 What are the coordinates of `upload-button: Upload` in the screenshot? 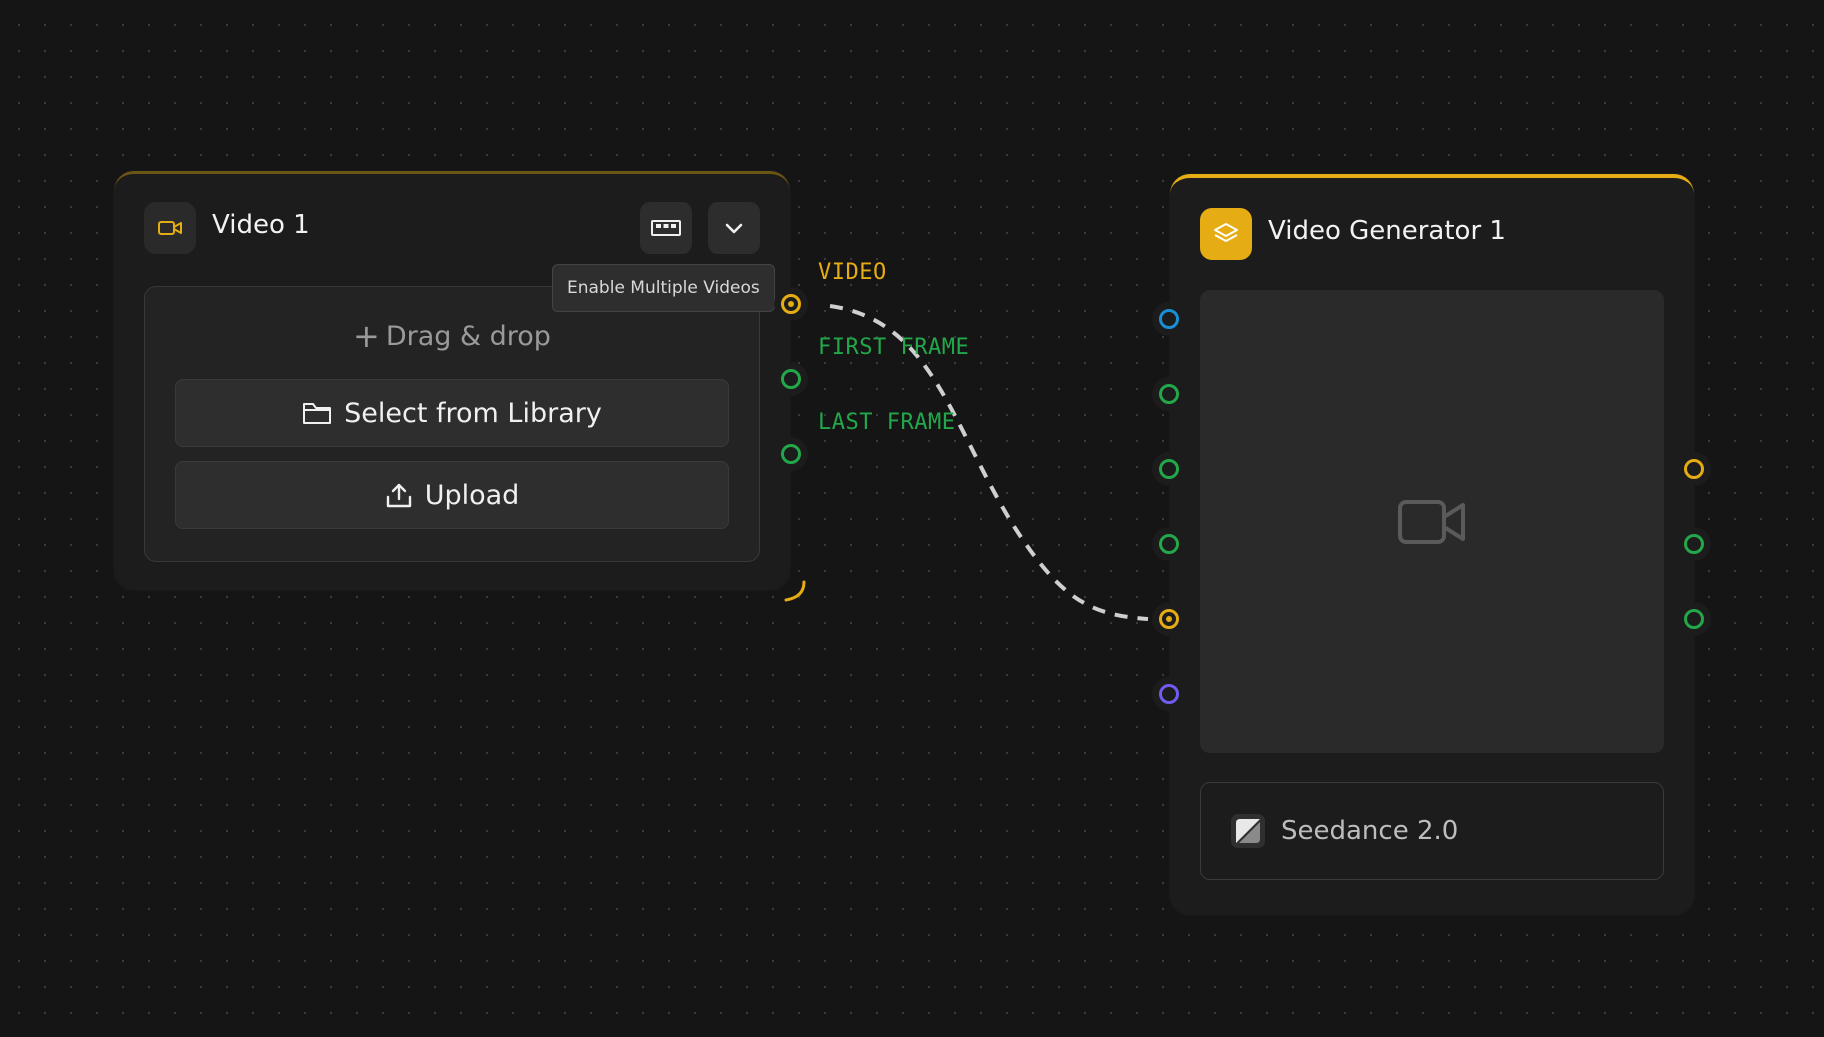 It's located at (452, 495).